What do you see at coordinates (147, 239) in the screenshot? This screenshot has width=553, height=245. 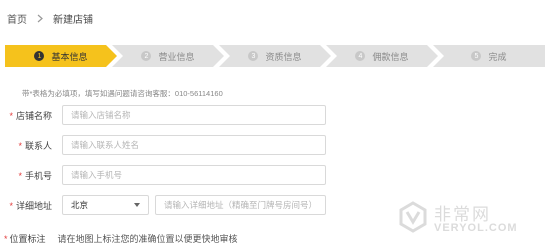 I see `location-hint: 请在地图上标注您的准确位置以便更快地审核` at bounding box center [147, 239].